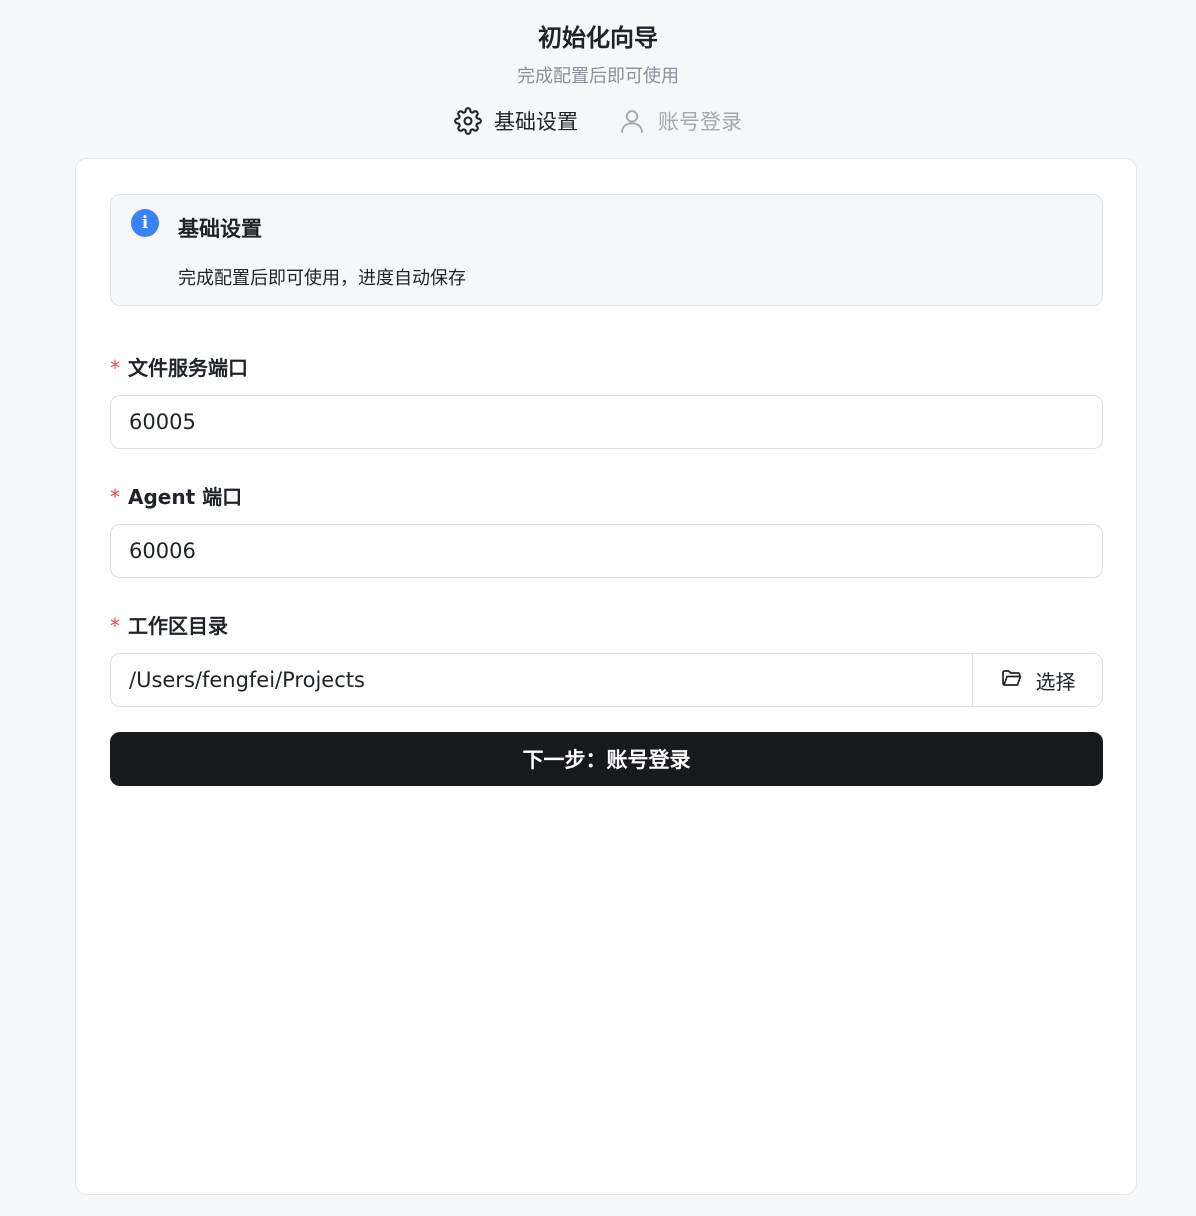 The width and height of the screenshot is (1196, 1216). Describe the element at coordinates (598, 38) in the screenshot. I see `page-title: 初始化向导` at that location.